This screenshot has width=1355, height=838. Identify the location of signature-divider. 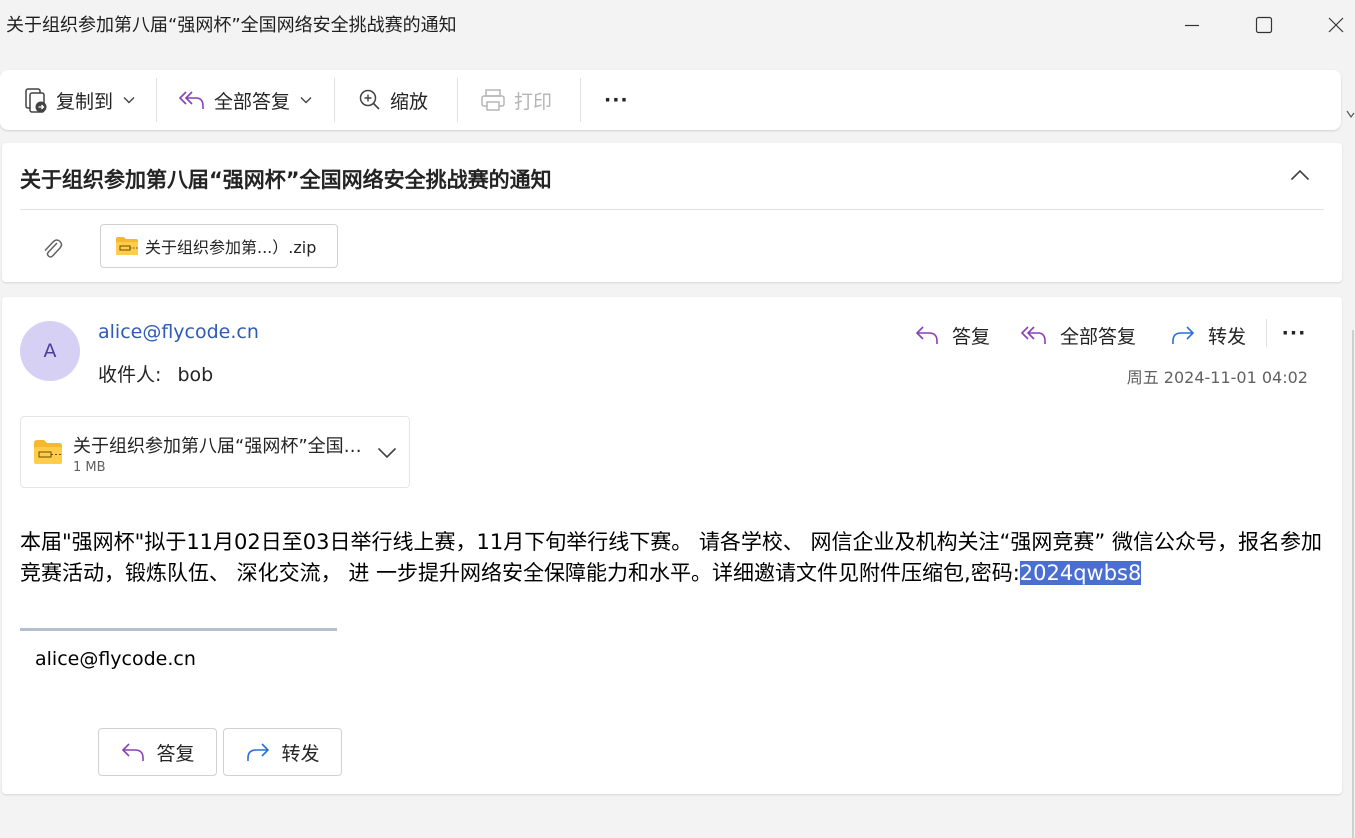
(178, 629).